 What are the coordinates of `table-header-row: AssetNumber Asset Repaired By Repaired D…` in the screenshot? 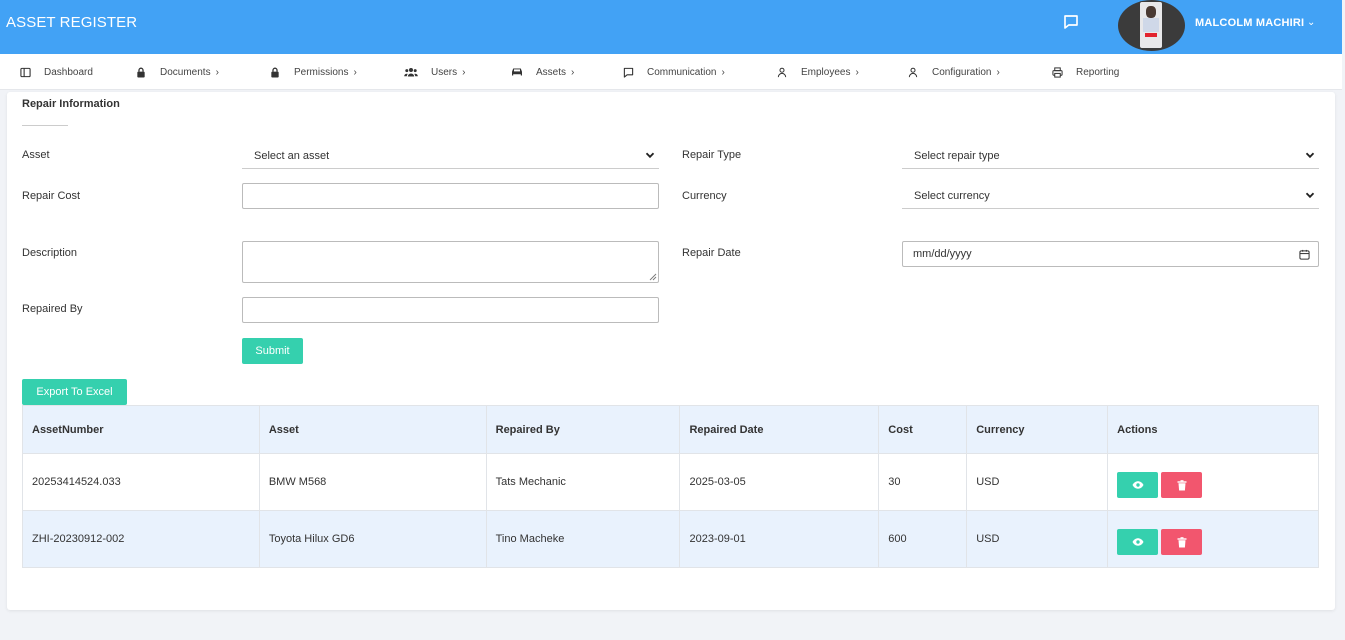 It's located at (670, 429).